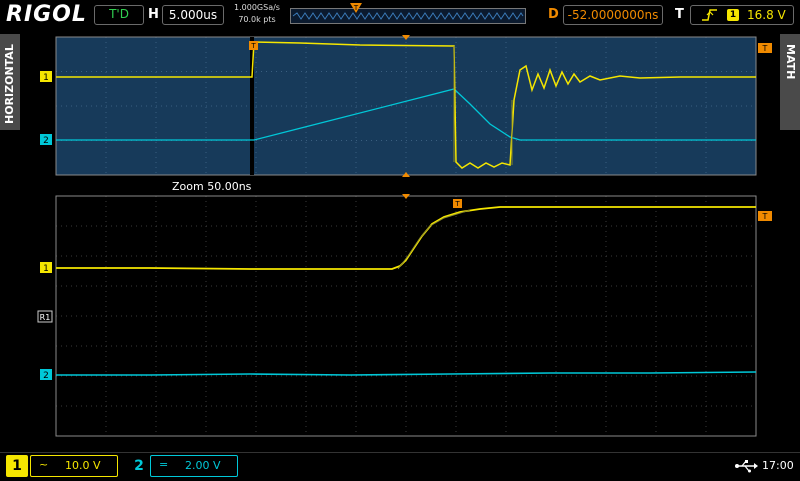 Image resolution: width=800 pixels, height=481 pixels. Describe the element at coordinates (44, 464) in the screenshot. I see `ch1-coupling-icon: ~` at that location.